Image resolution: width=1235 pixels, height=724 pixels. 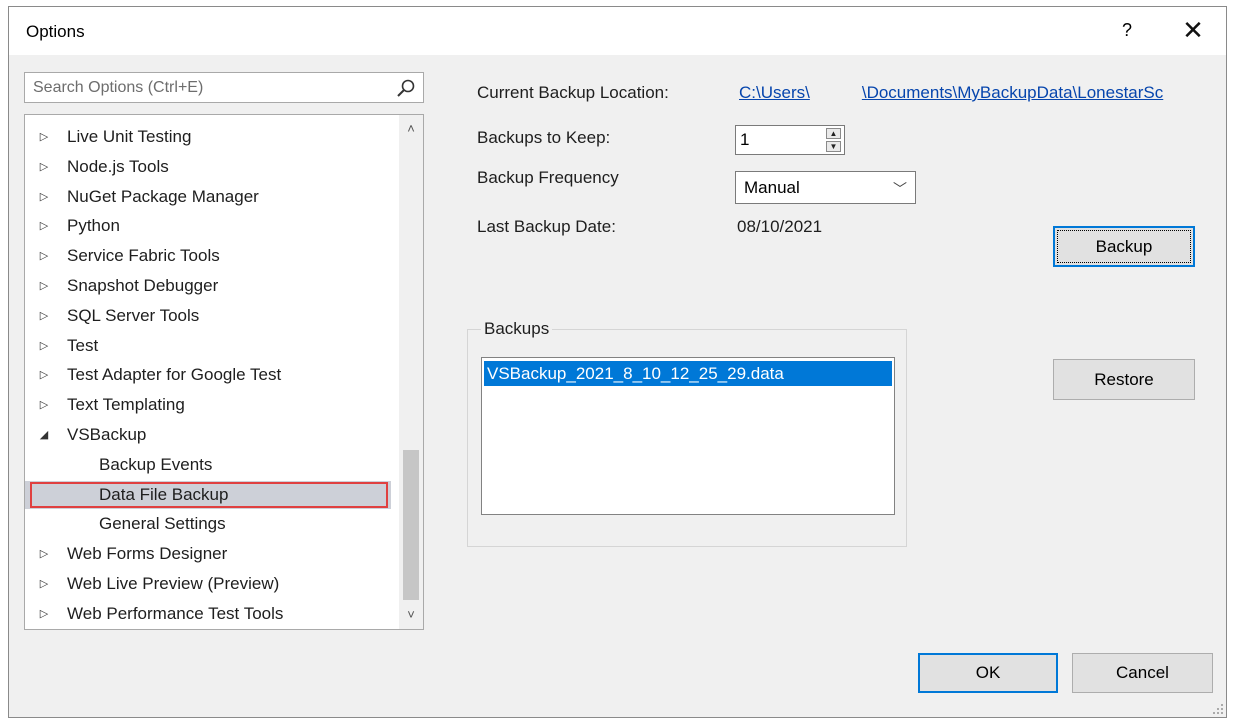 I want to click on tree-item-label: Text Templating, so click(x=126, y=405).